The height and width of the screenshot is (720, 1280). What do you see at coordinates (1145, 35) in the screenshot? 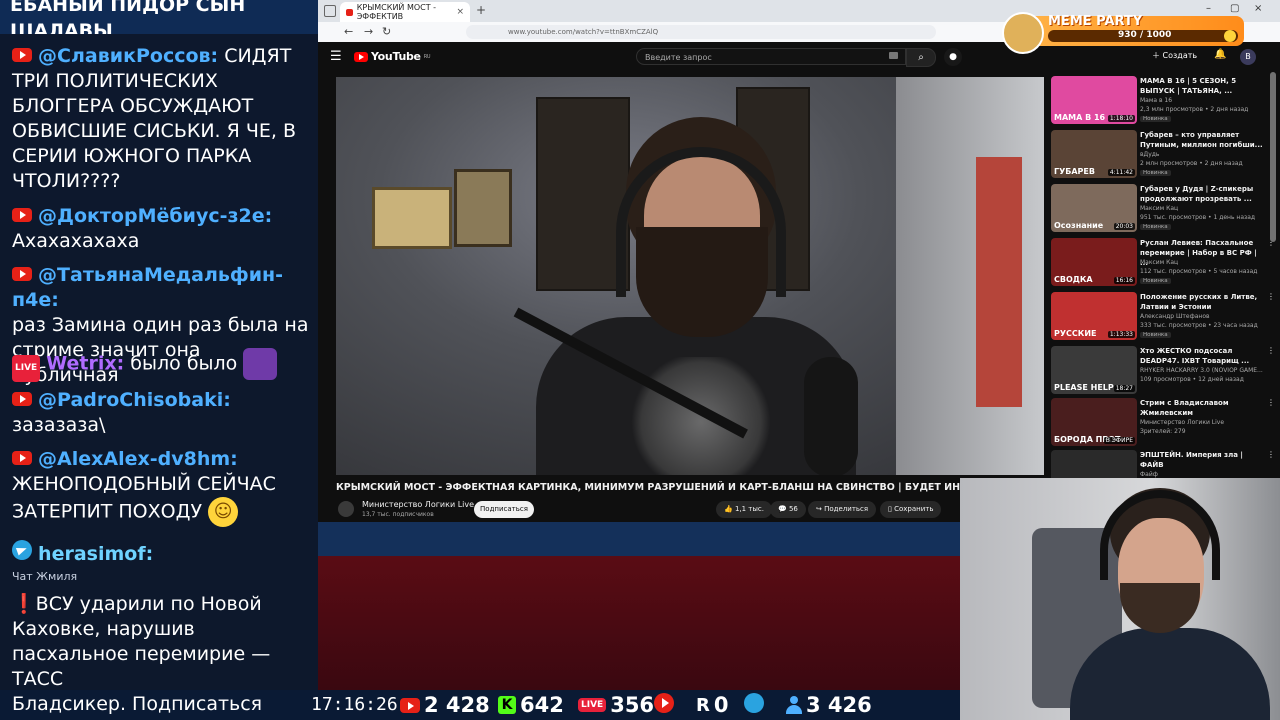
I see `meme-party-score: 930 / 1000` at bounding box center [1145, 35].